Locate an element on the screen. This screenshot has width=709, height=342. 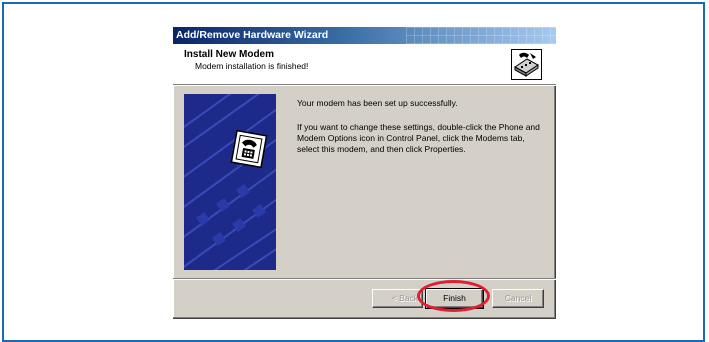
wizard-side-graphic is located at coordinates (230, 182).